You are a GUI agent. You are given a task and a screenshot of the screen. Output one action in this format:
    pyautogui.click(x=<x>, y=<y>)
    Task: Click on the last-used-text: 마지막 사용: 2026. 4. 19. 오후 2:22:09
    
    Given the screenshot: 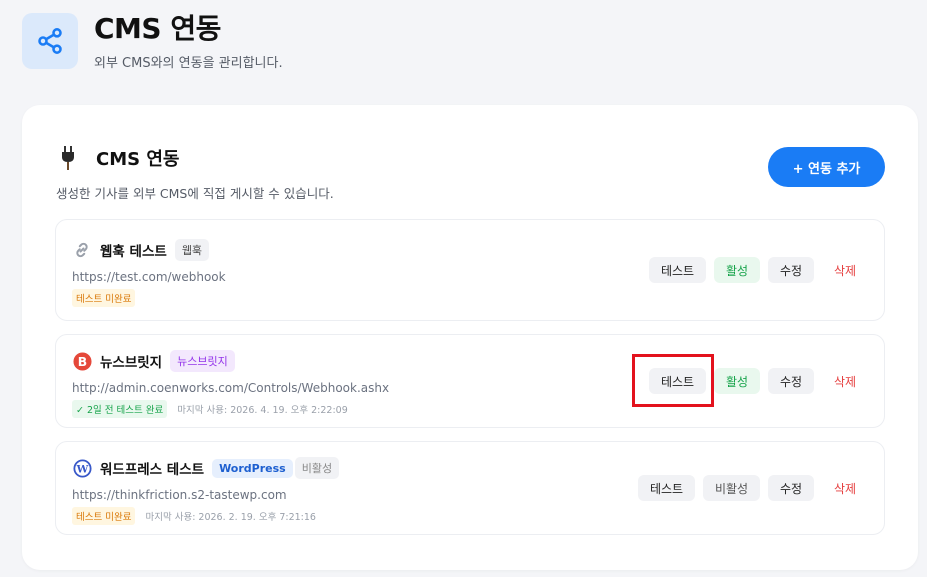 What is the action you would take?
    pyautogui.click(x=262, y=410)
    